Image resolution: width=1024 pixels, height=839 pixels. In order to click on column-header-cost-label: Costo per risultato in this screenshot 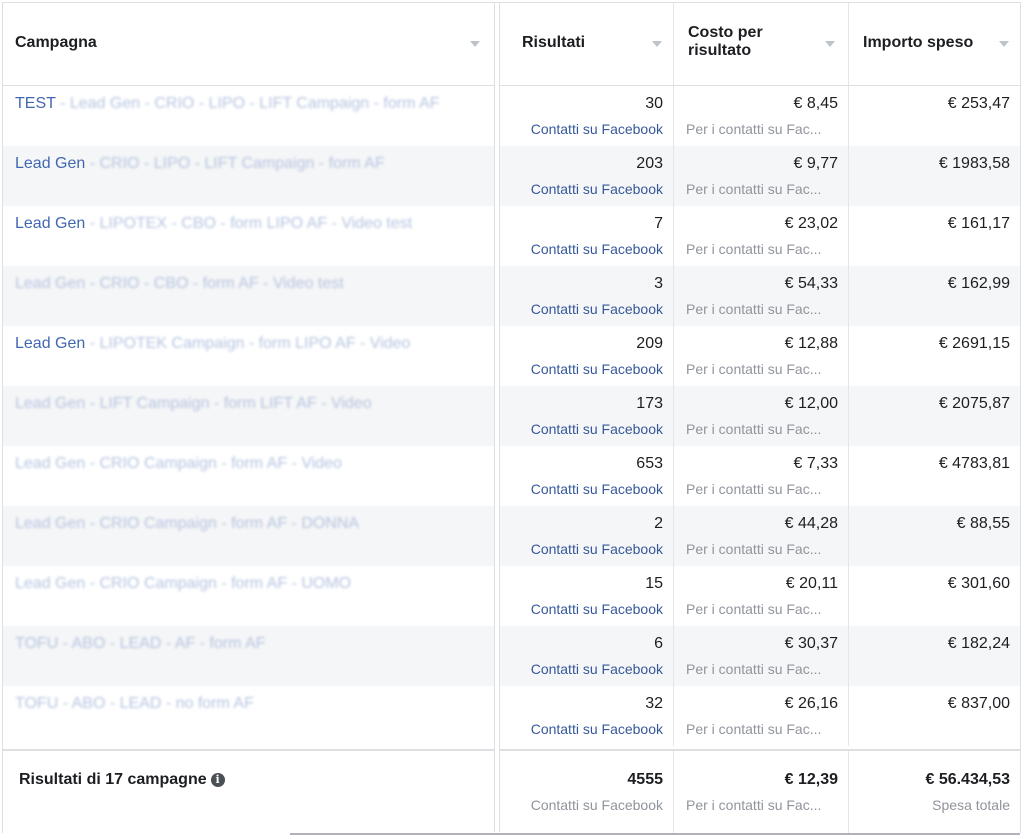, I will do `click(725, 41)`.